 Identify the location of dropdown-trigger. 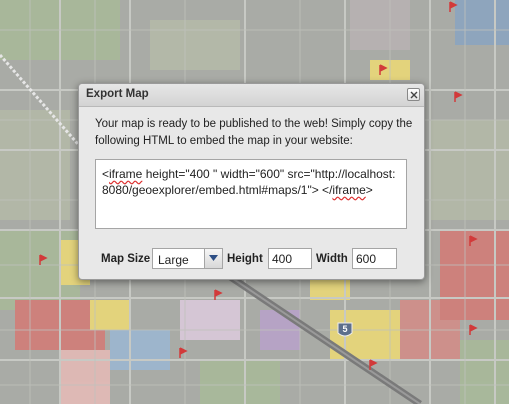
(213, 258).